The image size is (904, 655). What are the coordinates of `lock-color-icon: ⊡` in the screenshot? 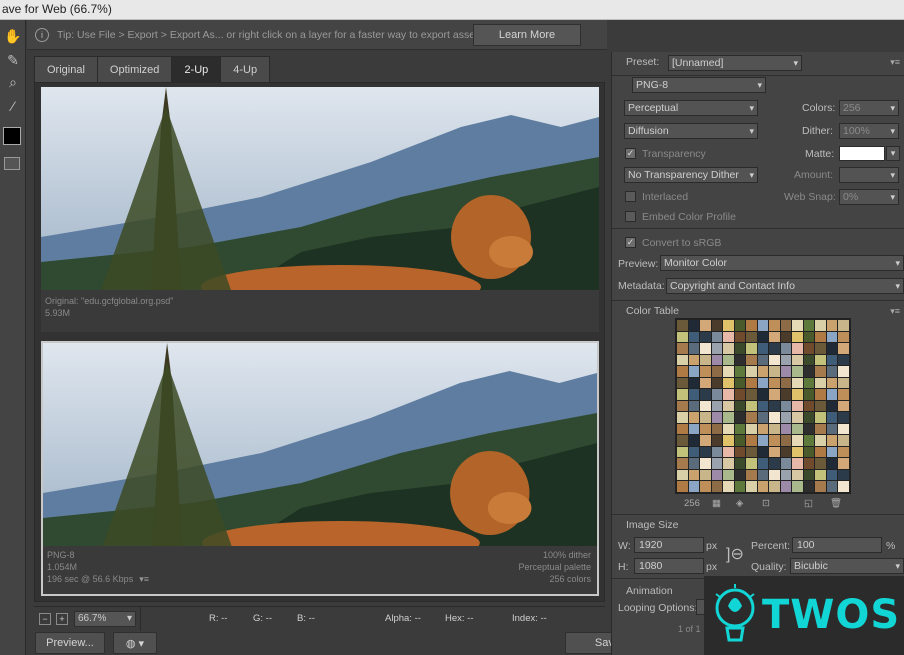 It's located at (766, 503).